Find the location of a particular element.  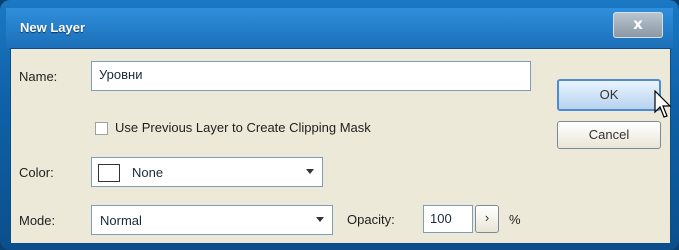

color-swatch is located at coordinates (109, 173).